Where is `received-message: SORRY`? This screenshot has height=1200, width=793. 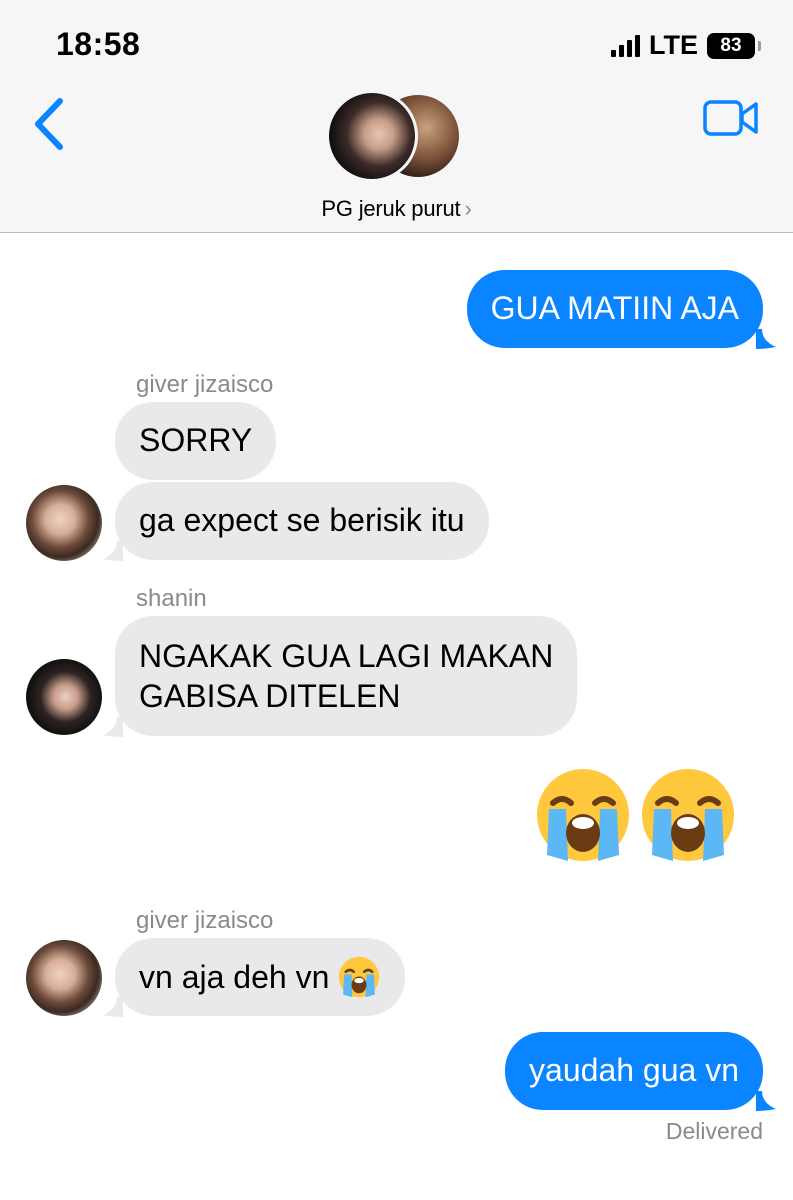 received-message: SORRY is located at coordinates (196, 441).